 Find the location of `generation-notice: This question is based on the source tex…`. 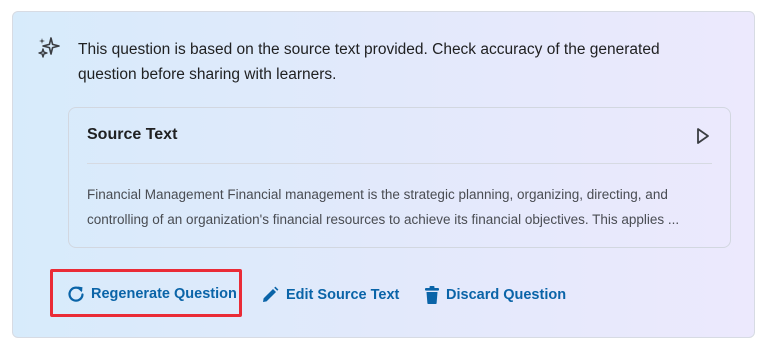

generation-notice: This question is based on the source tex… is located at coordinates (369, 62).